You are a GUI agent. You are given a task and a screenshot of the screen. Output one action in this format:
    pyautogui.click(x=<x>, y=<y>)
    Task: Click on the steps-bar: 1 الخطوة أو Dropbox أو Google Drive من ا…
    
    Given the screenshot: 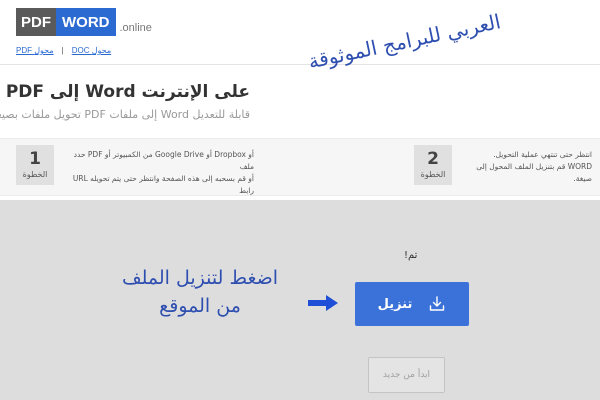 What is the action you would take?
    pyautogui.click(x=300, y=167)
    